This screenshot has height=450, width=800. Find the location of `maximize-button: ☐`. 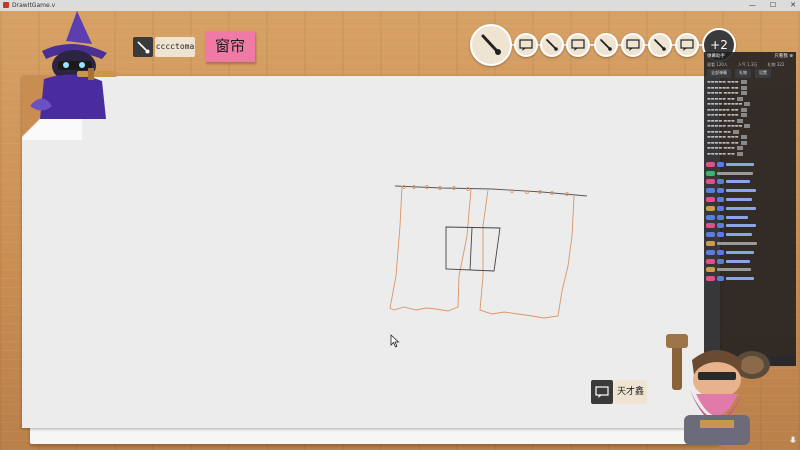

maximize-button: ☐ is located at coordinates (773, 5).